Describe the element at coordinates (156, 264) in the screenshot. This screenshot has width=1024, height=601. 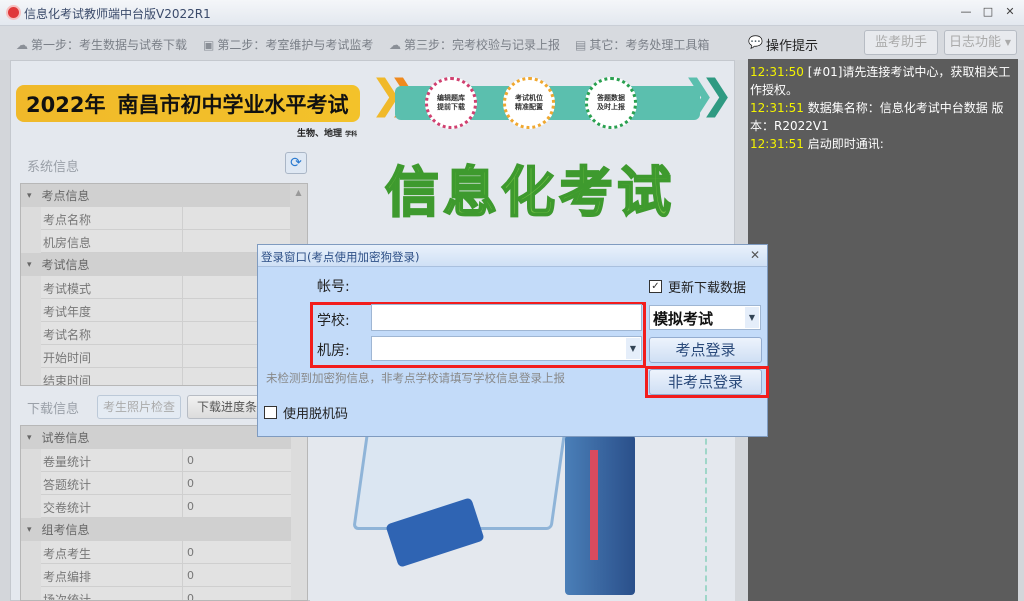
I see `group-header: ▾ 考试信息` at that location.